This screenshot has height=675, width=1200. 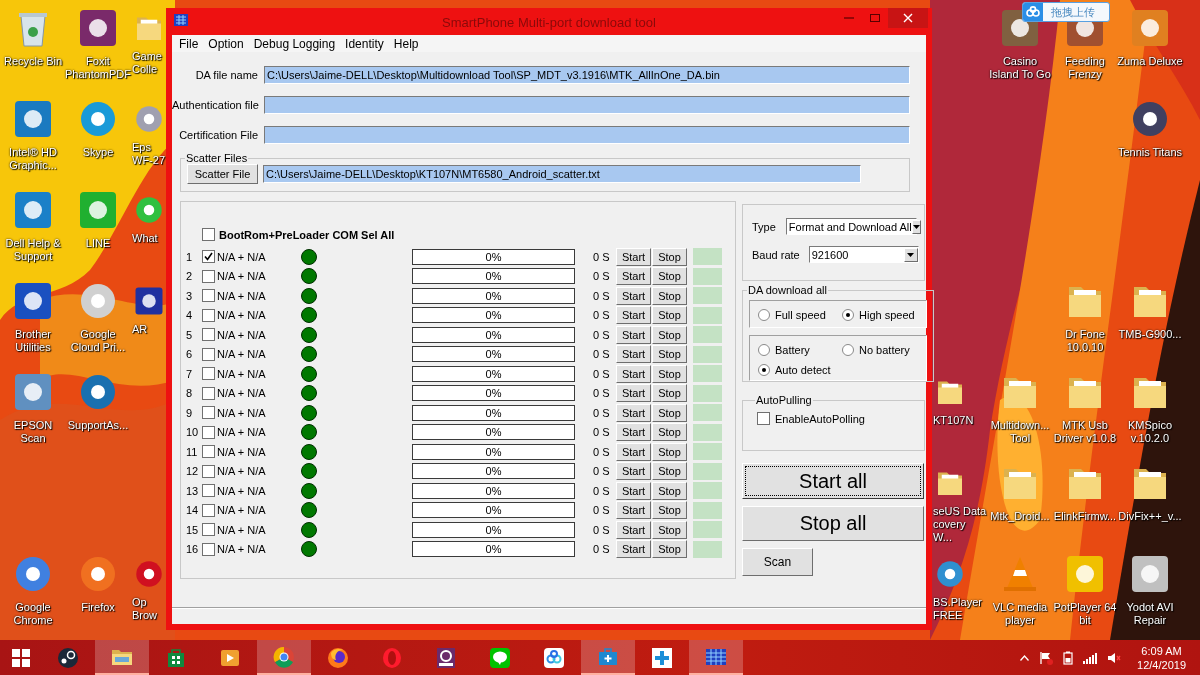 What do you see at coordinates (1046, 657) in the screenshot?
I see `flag-icon` at bounding box center [1046, 657].